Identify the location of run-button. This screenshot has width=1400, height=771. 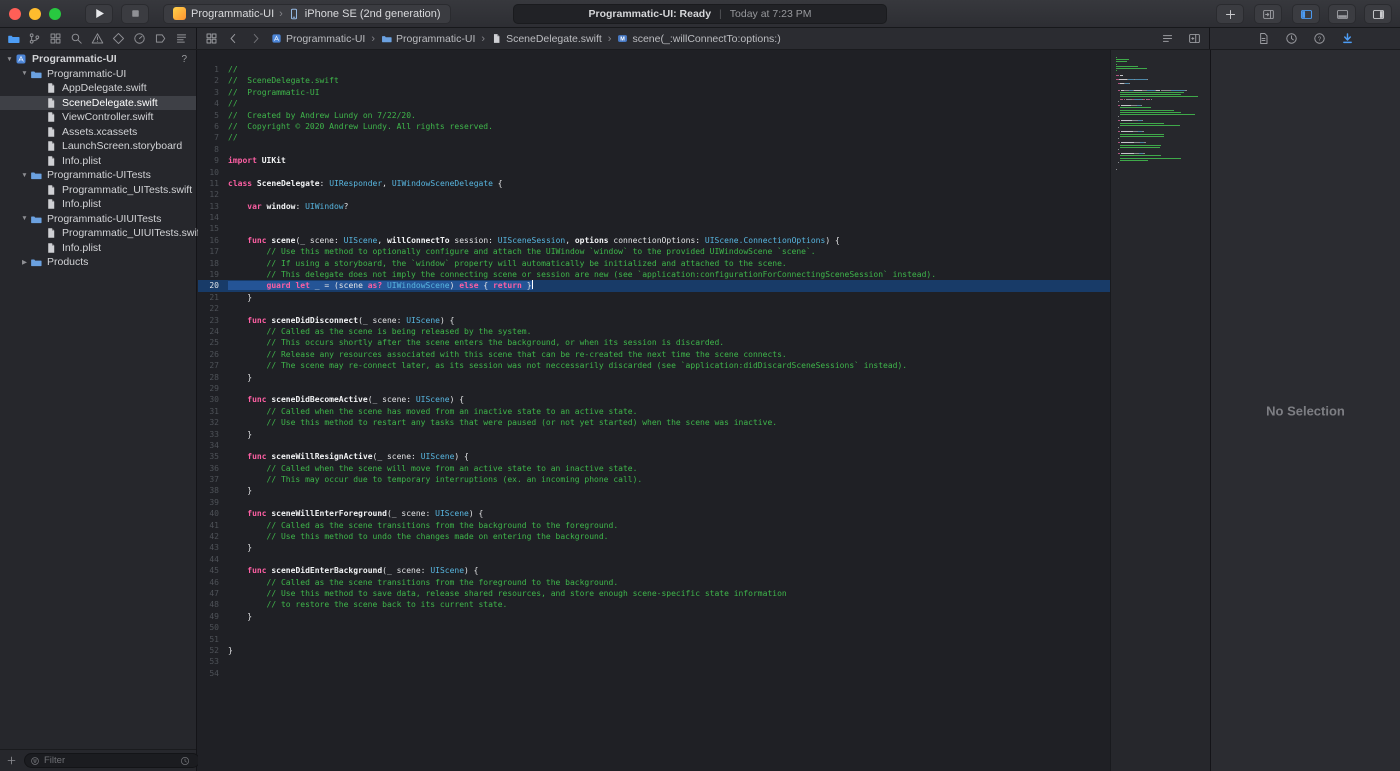
(99, 13).